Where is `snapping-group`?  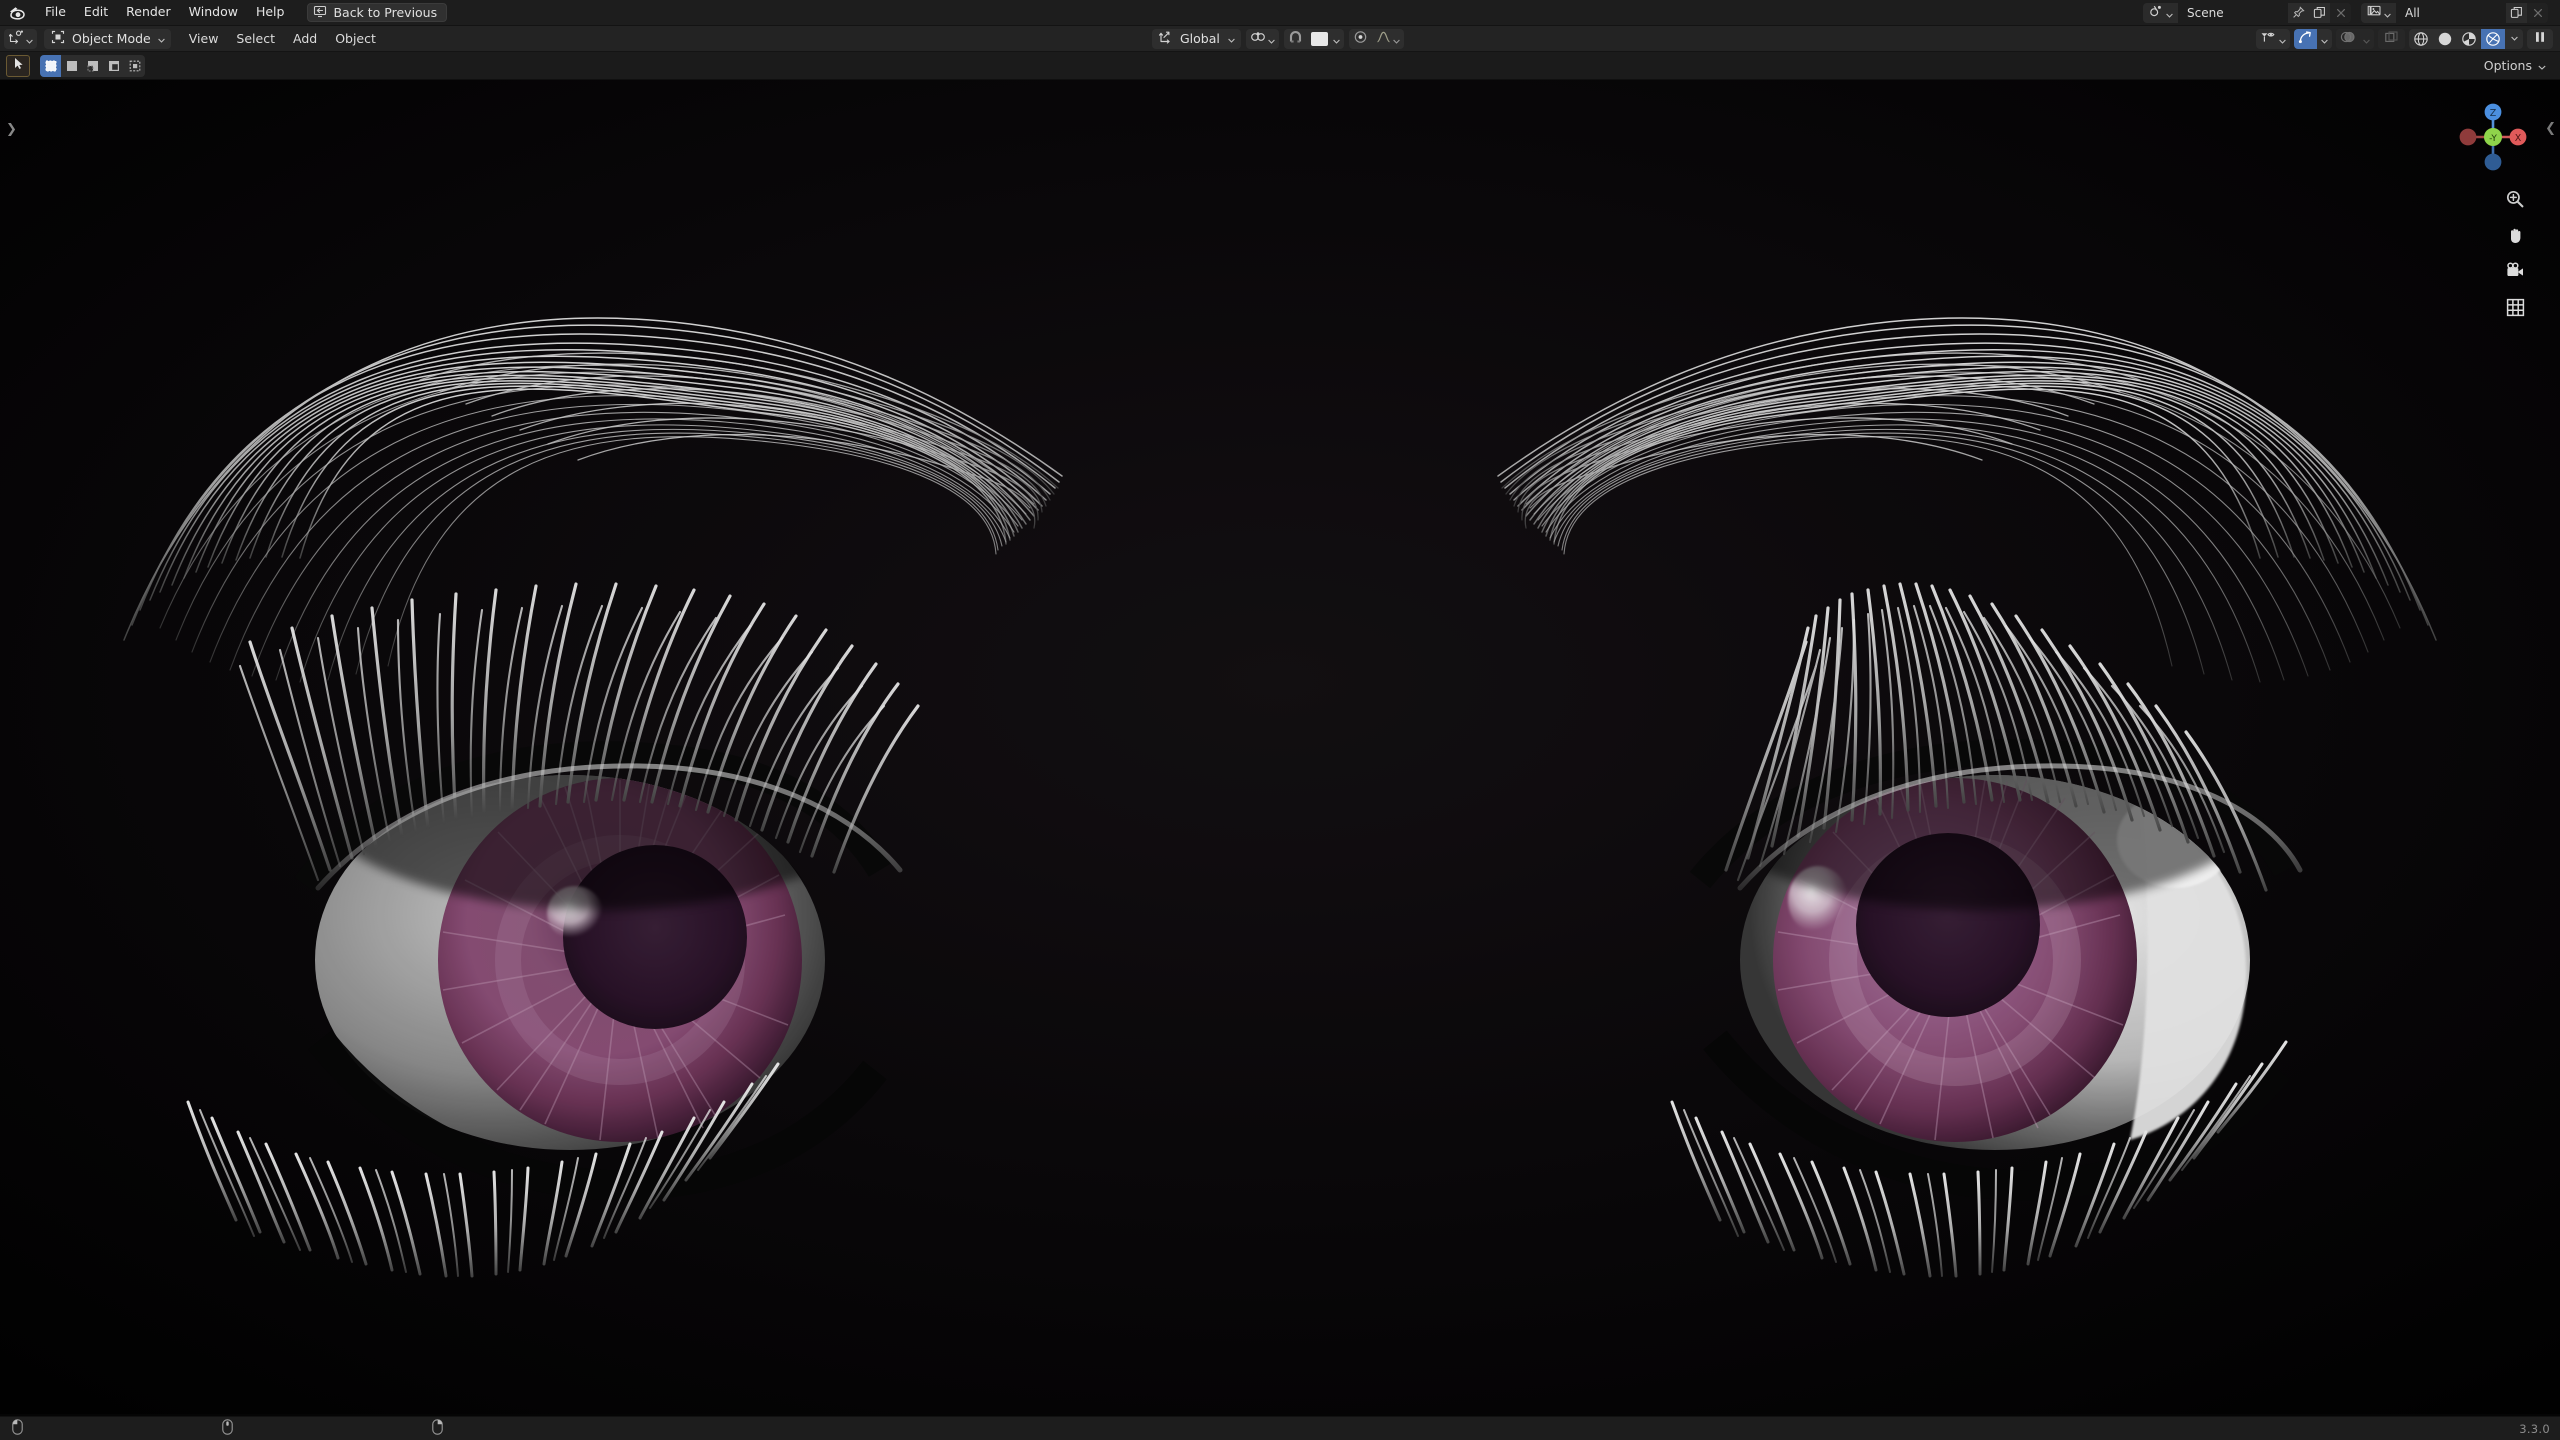 snapping-group is located at coordinates (1313, 38).